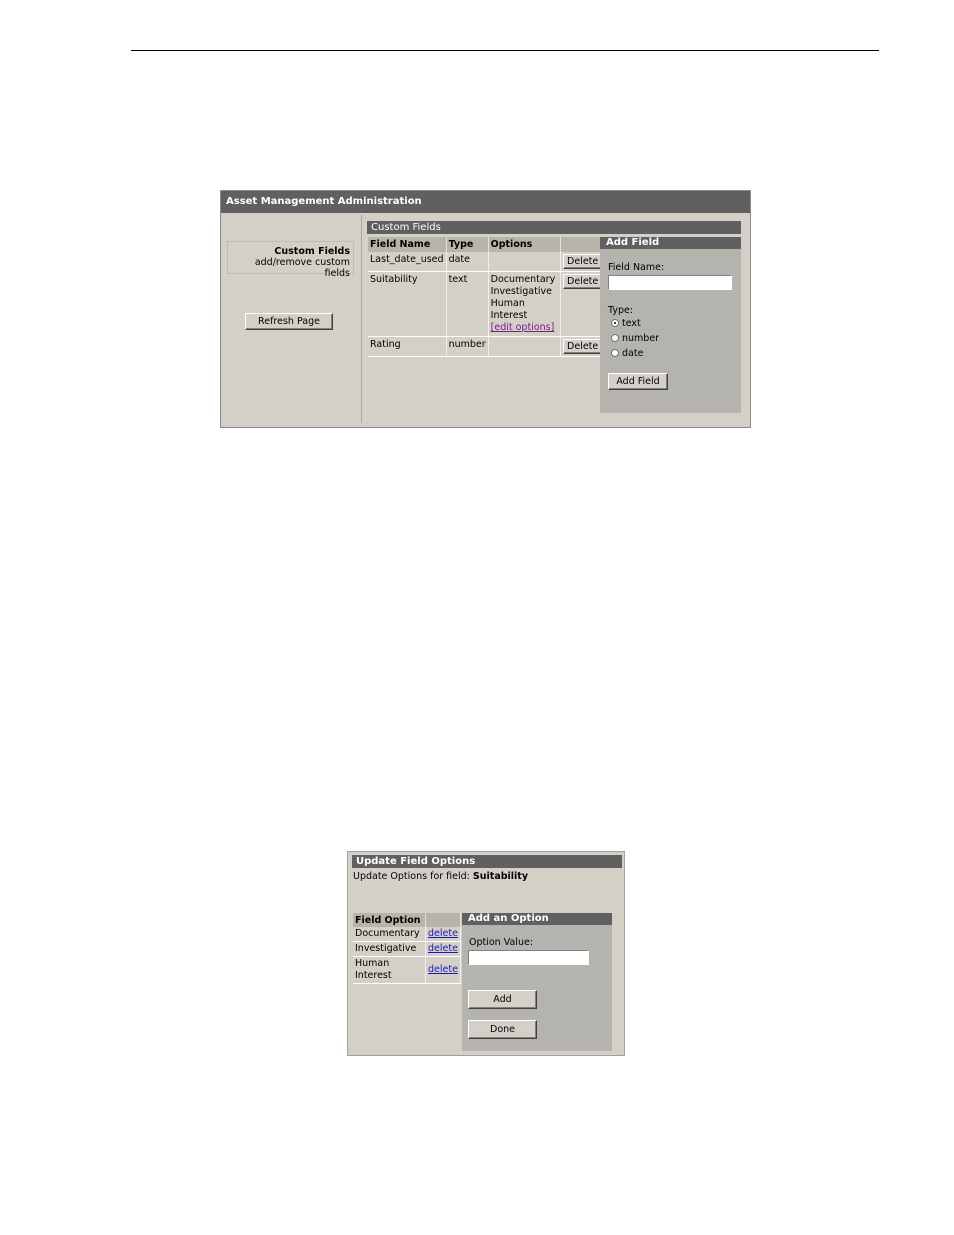  Describe the element at coordinates (670, 243) in the screenshot. I see `add-field-heading: Add Field` at that location.